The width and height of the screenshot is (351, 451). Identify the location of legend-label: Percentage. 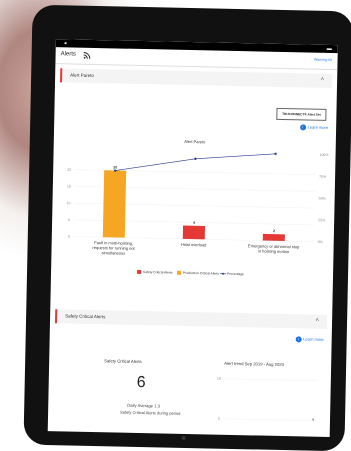
(235, 274).